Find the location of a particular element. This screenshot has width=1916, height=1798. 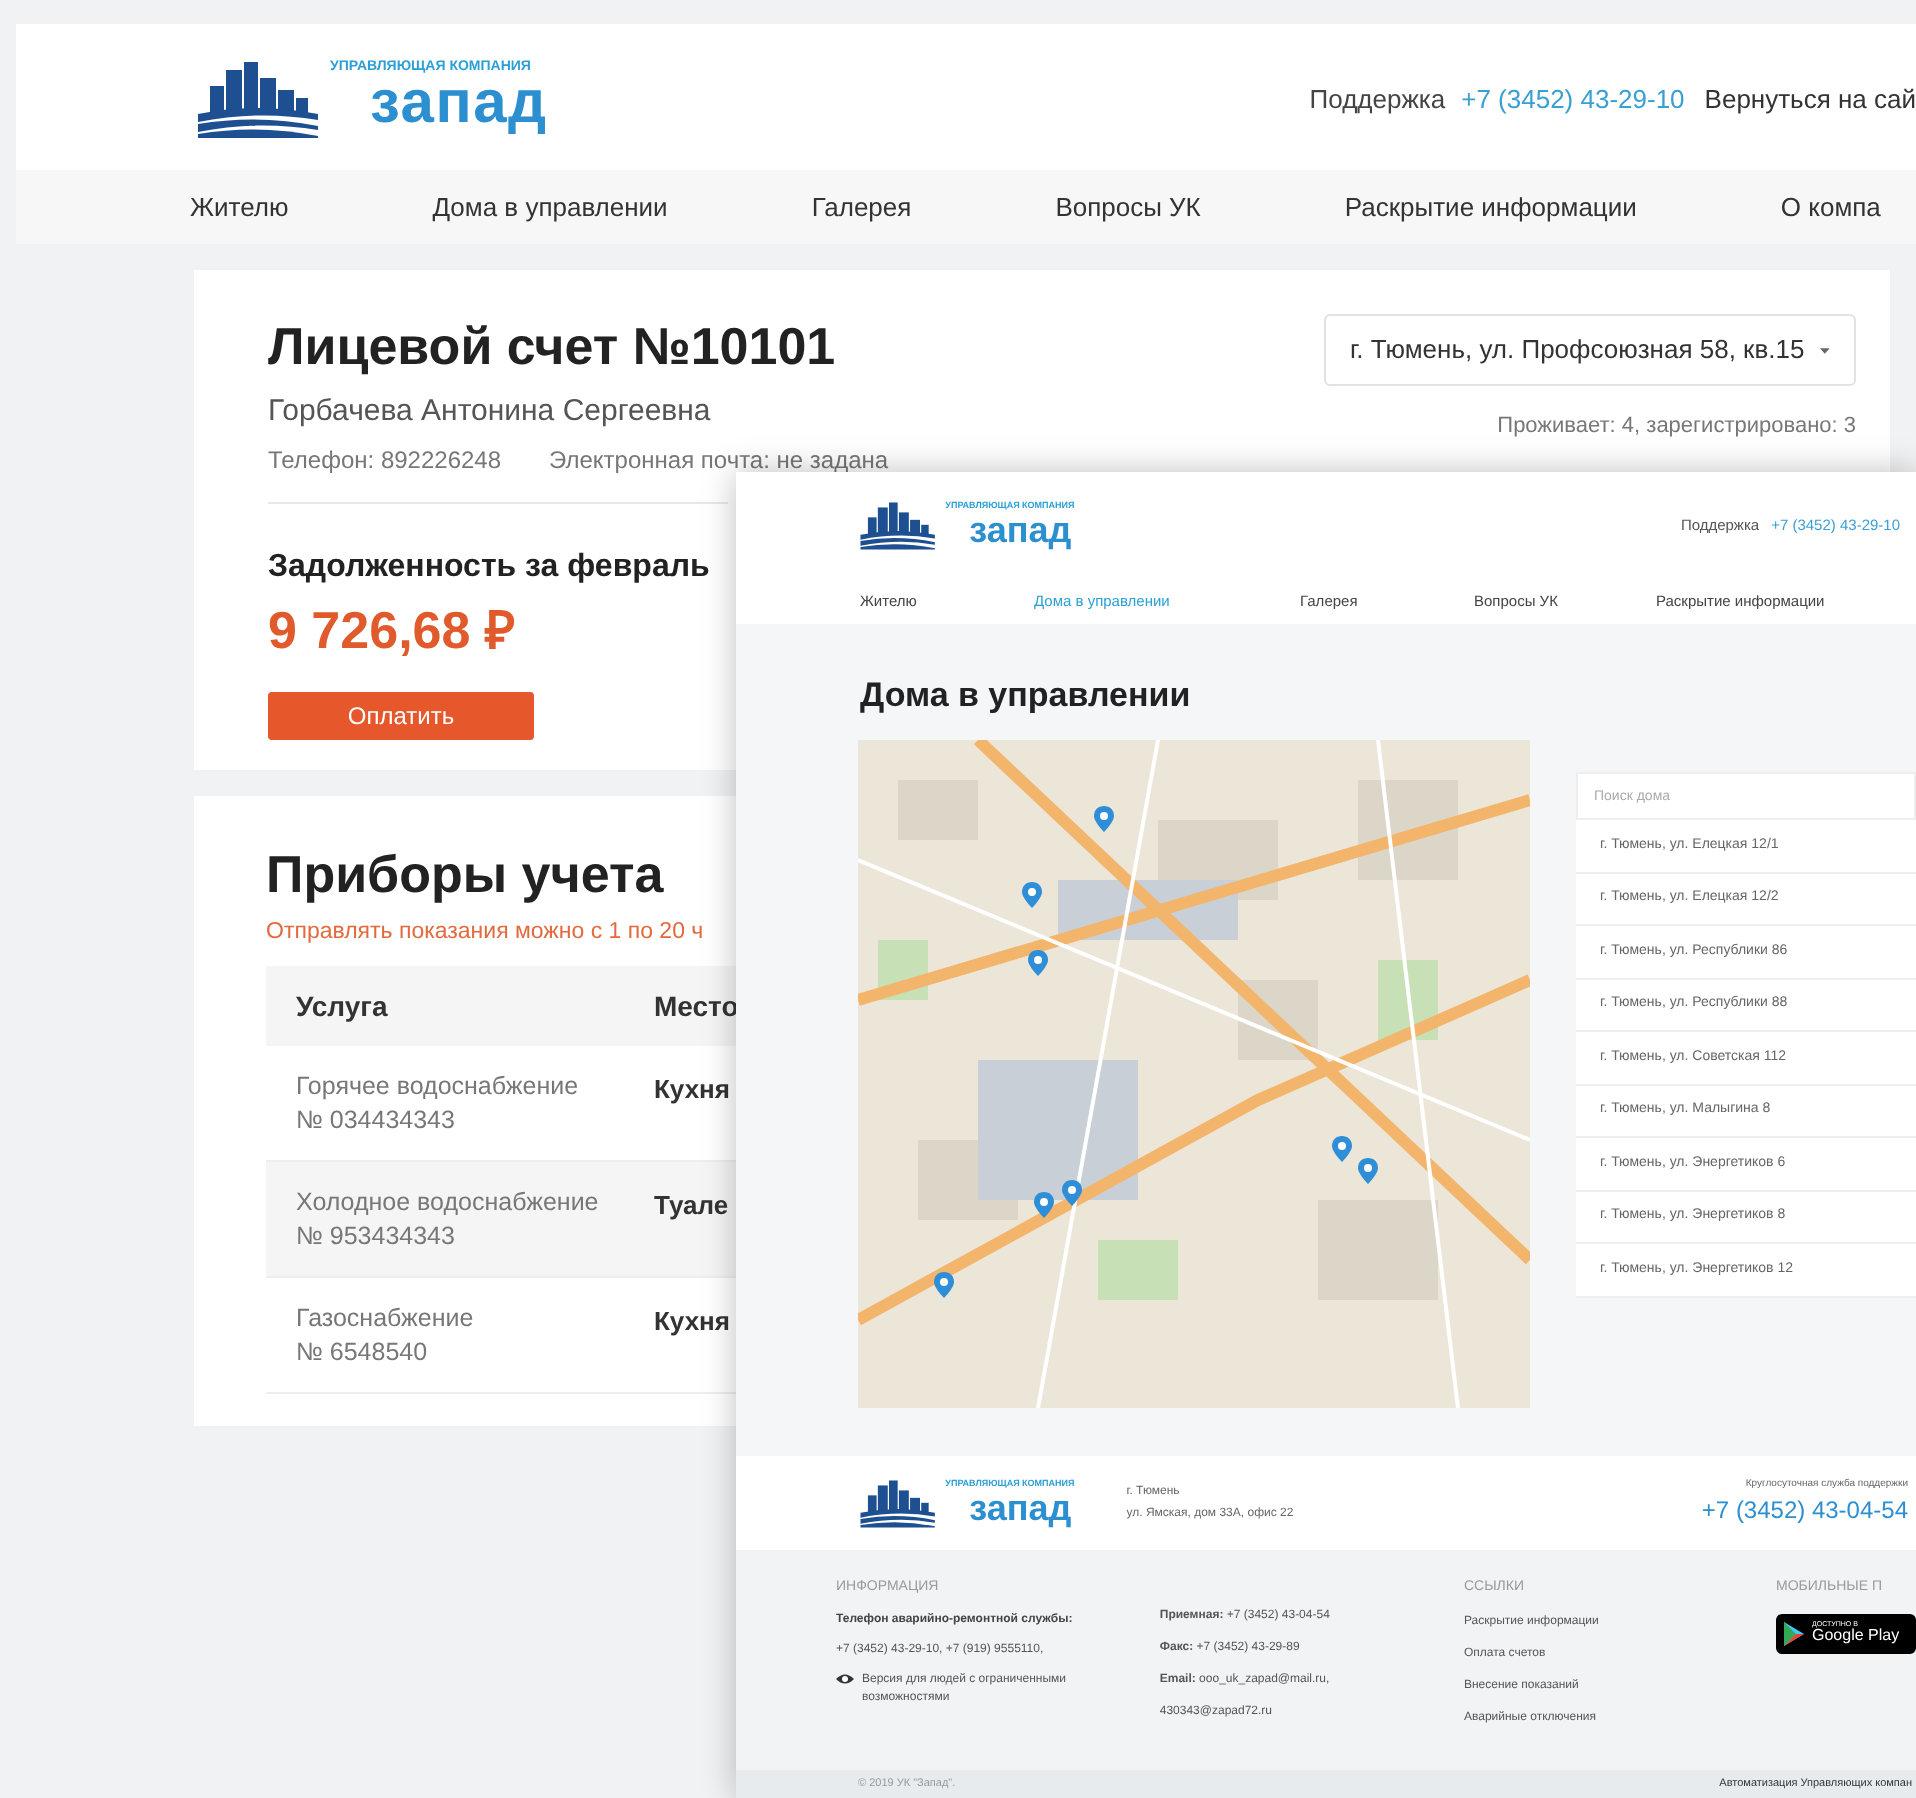

page-title: Дома в управлении is located at coordinates (1025, 696).